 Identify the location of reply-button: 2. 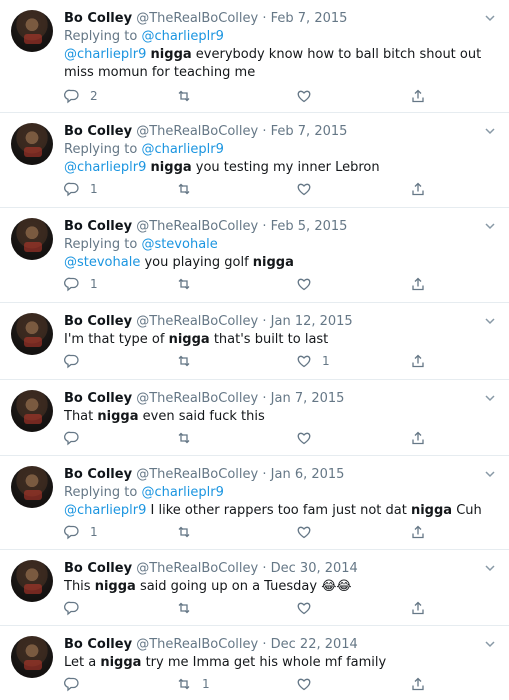
(81, 96).